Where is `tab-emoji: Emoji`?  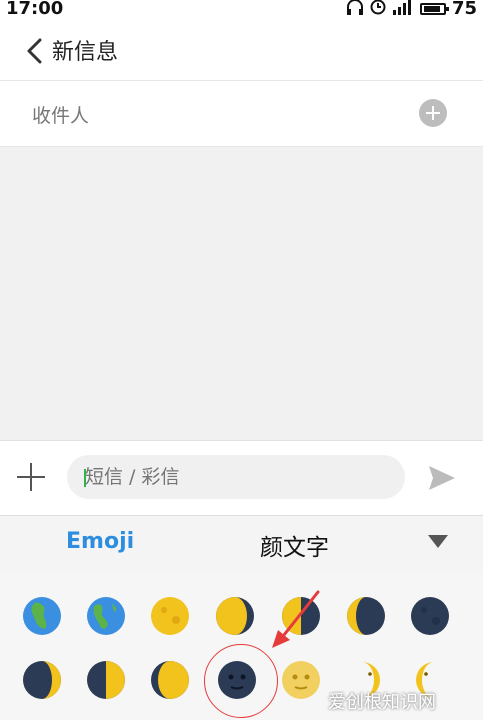 tab-emoji: Emoji is located at coordinates (100, 541).